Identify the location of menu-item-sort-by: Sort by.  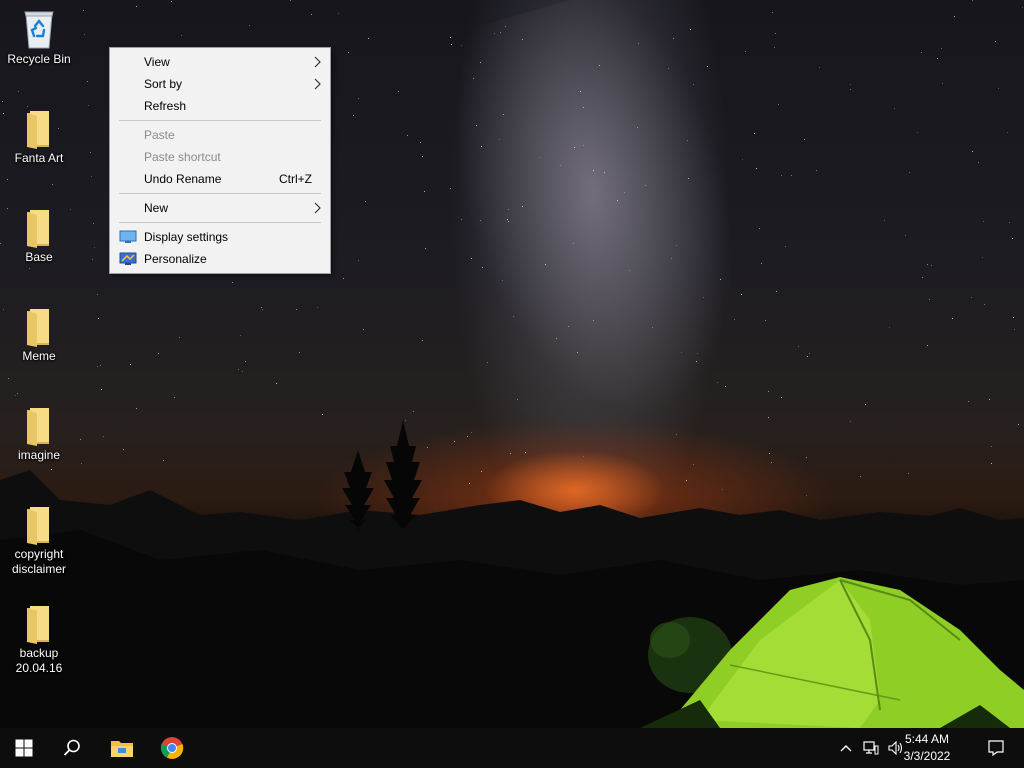
(220, 84).